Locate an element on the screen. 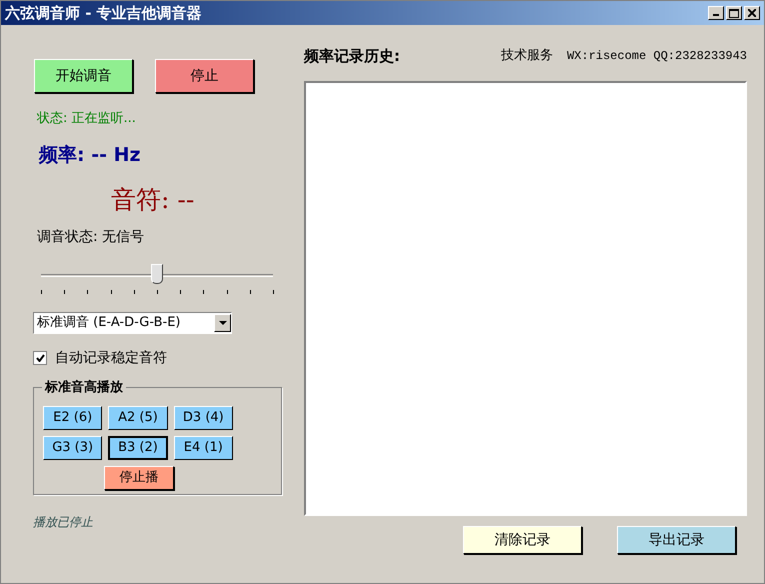 The image size is (765, 584). close-icon is located at coordinates (752, 13).